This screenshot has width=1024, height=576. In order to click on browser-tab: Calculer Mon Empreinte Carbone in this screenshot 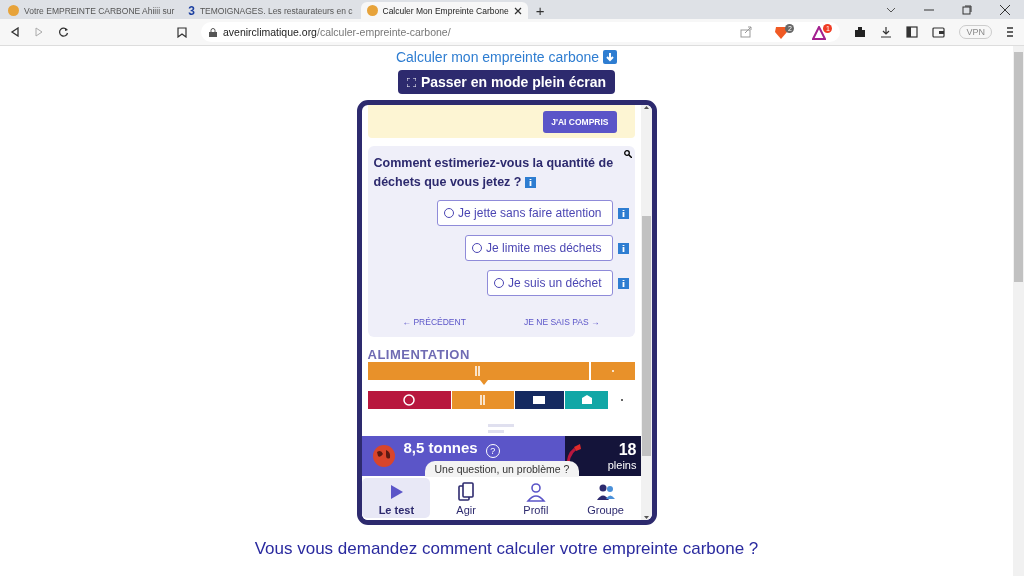, I will do `click(444, 10)`.